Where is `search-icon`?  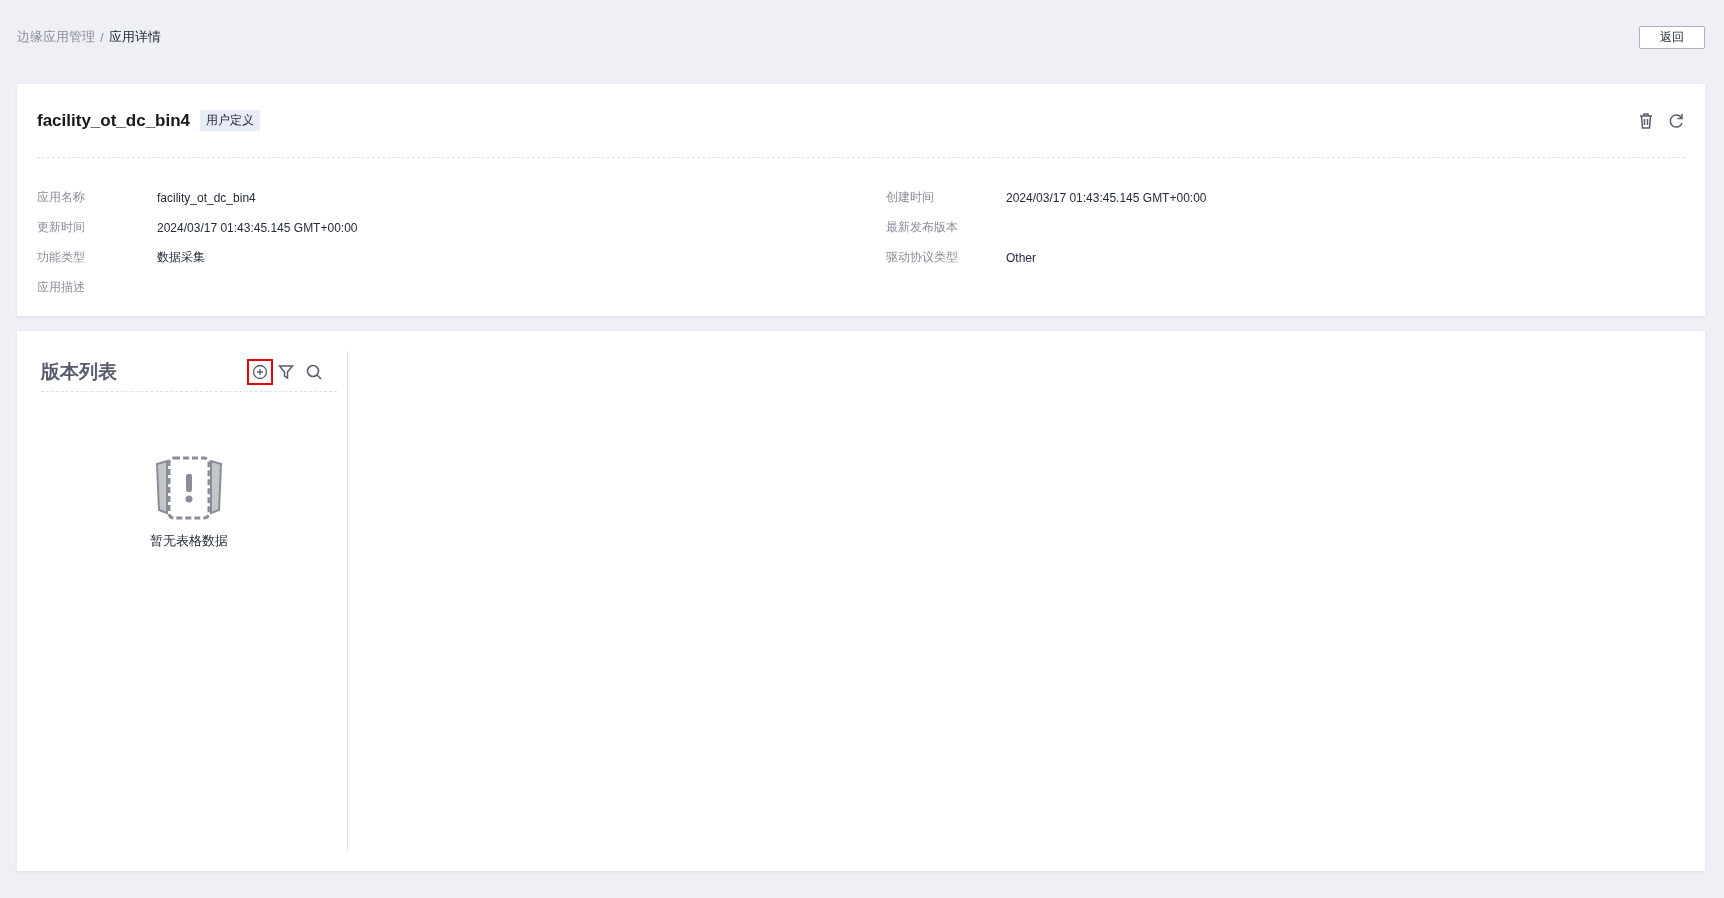 search-icon is located at coordinates (314, 372).